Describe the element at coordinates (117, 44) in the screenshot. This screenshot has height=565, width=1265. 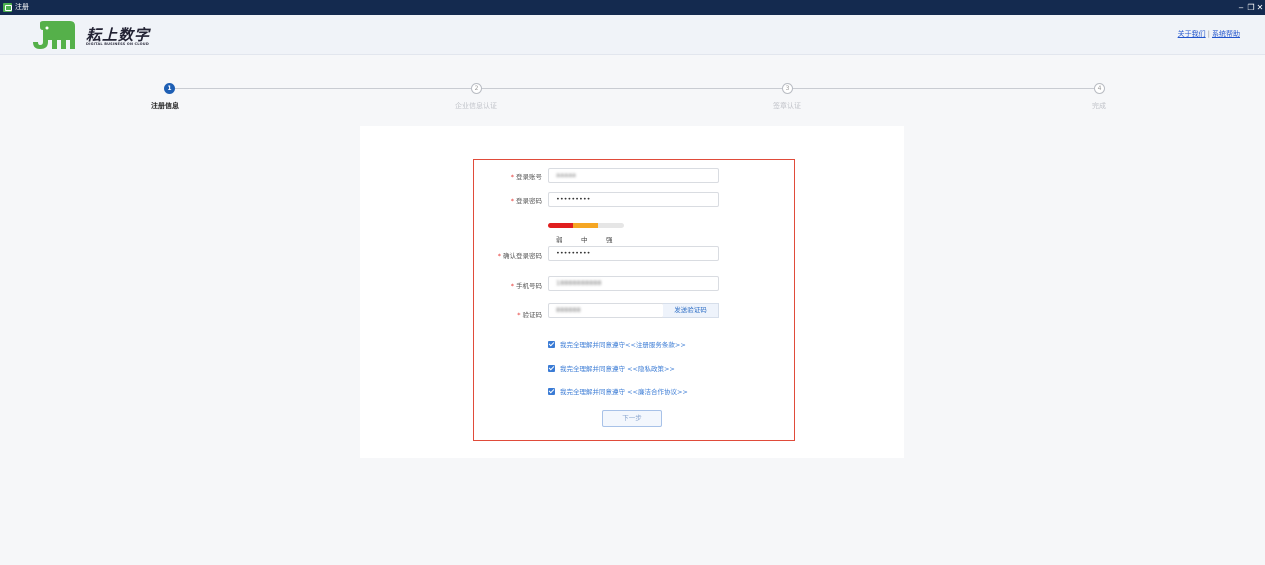
I see `brand-slogan: DIGITAL BUSINESS ON CLOUD` at that location.